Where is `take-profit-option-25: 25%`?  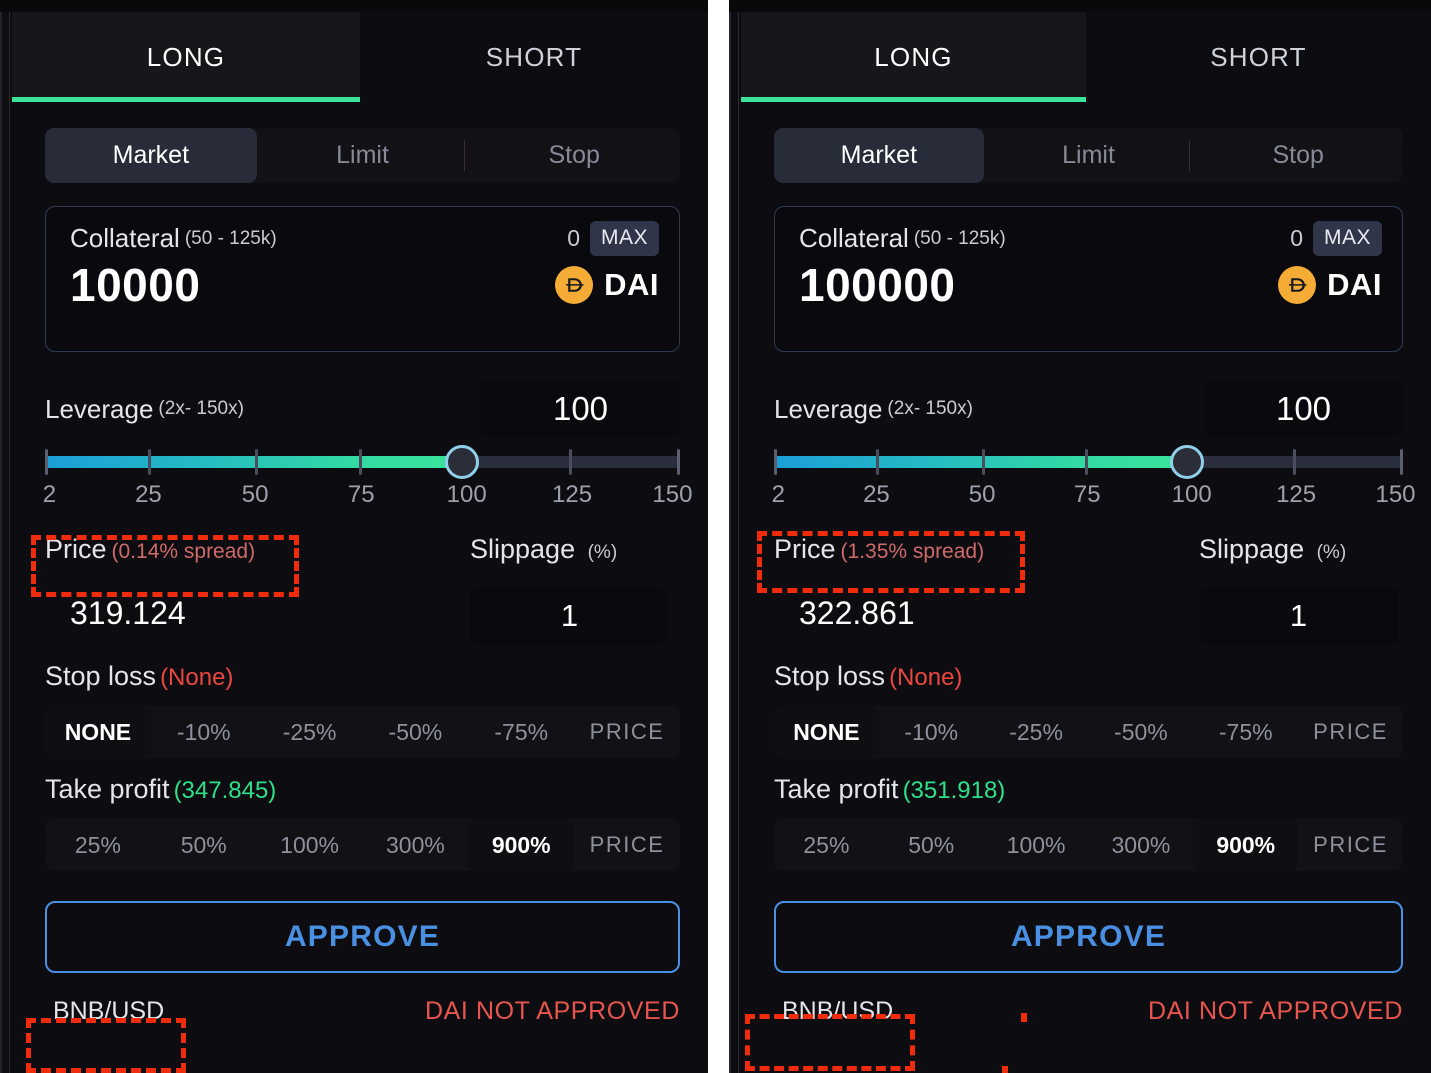
take-profit-option-25: 25% is located at coordinates (98, 845).